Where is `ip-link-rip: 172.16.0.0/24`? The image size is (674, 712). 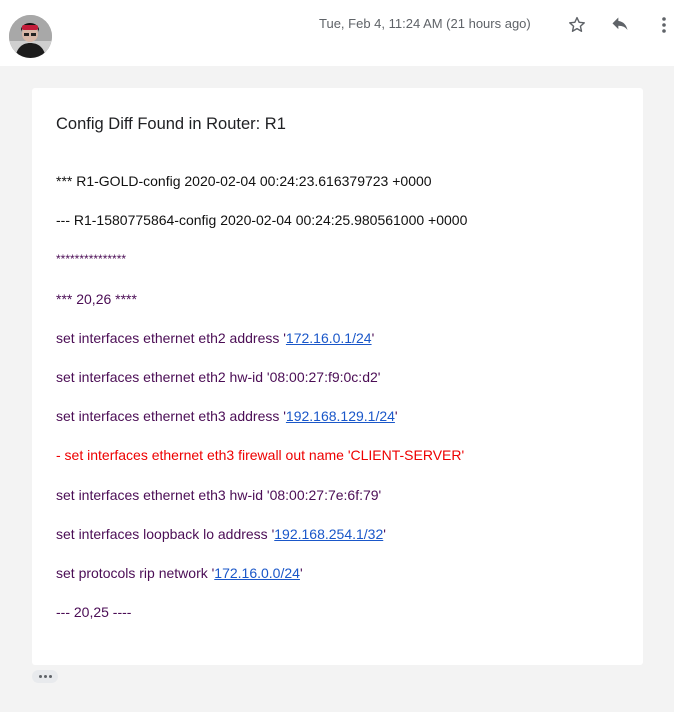 ip-link-rip: 172.16.0.0/24 is located at coordinates (257, 573).